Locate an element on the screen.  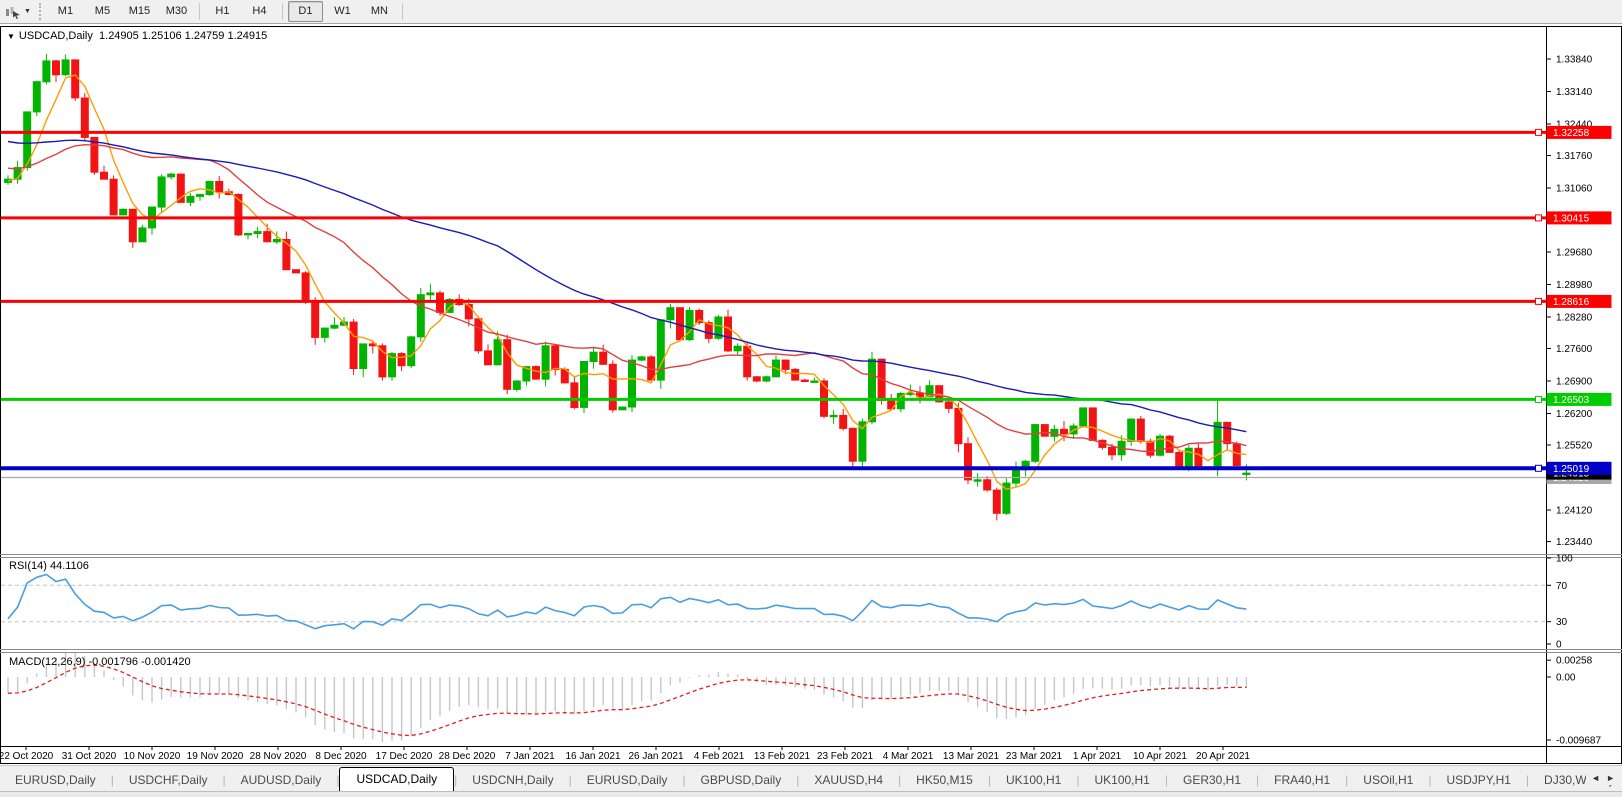
tab-usdjpy-h1: USDJPY,H1 is located at coordinates (1478, 780).